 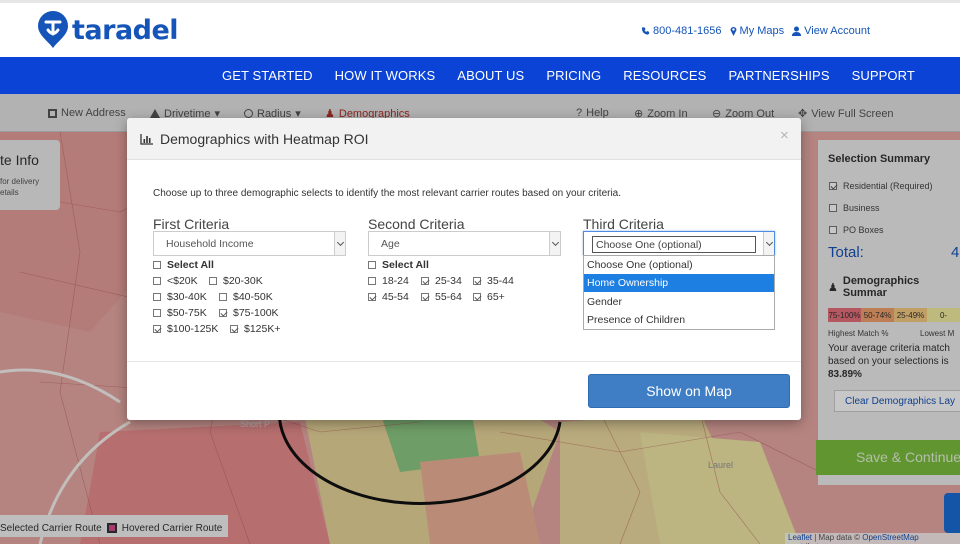 What do you see at coordinates (190, 265) in the screenshot?
I see `first-select-all-label: Select All` at bounding box center [190, 265].